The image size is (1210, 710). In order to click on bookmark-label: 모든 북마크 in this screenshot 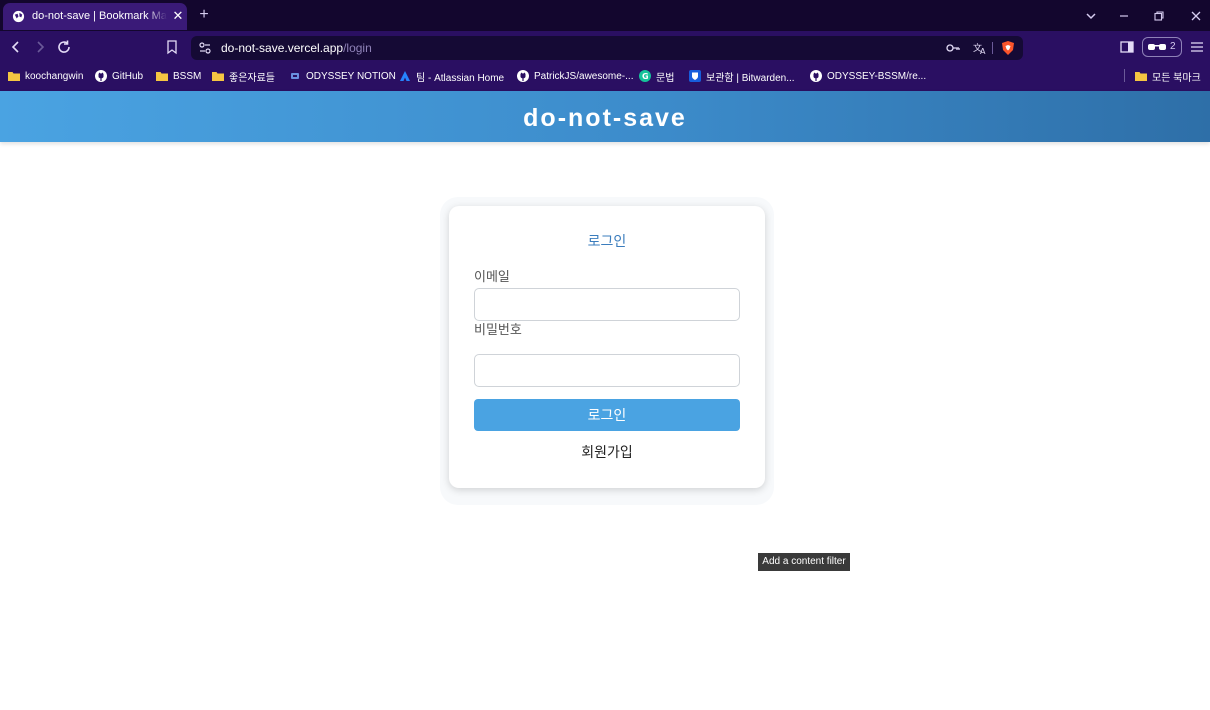, I will do `click(1176, 78)`.